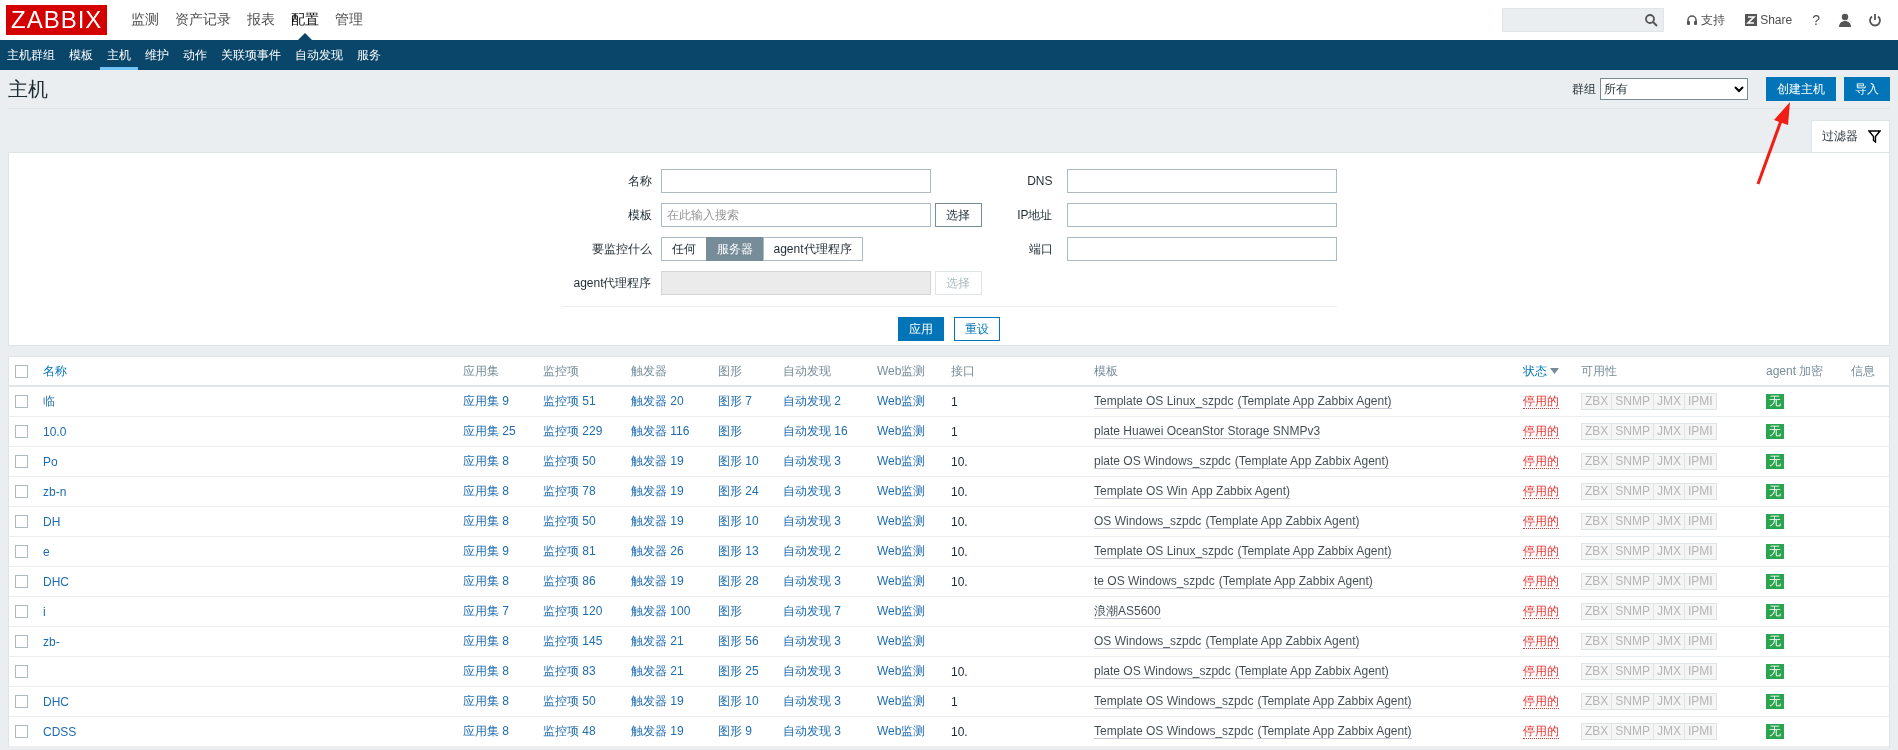  What do you see at coordinates (587, 491) in the screenshot?
I see `items-link: 监控项 78` at bounding box center [587, 491].